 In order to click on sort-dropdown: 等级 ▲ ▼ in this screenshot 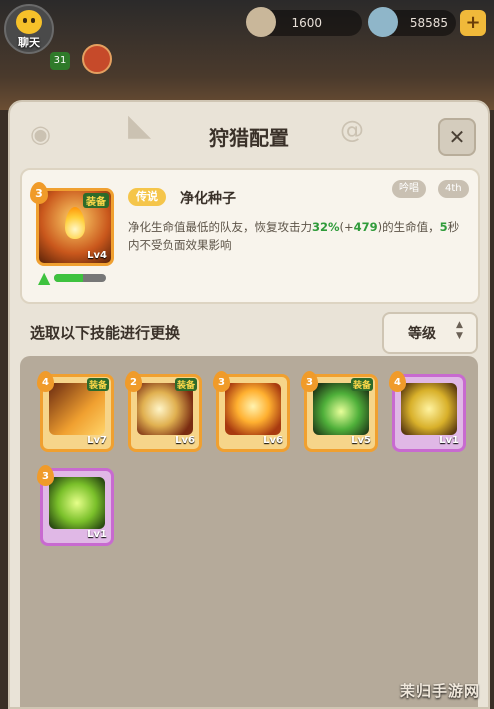, I will do `click(430, 333)`.